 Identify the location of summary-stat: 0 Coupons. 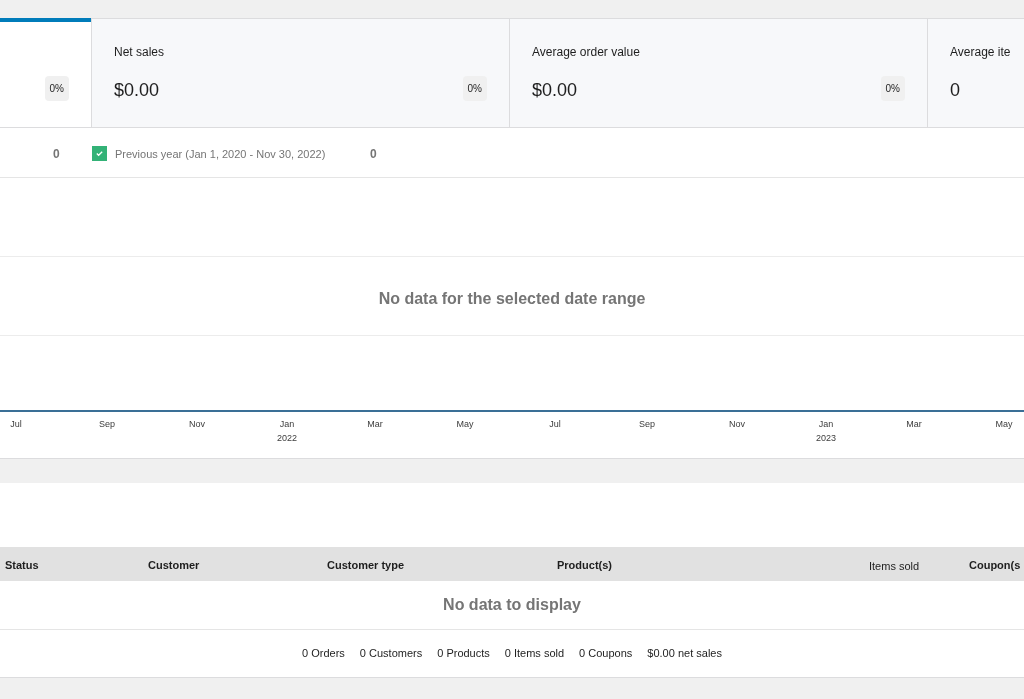
(606, 654).